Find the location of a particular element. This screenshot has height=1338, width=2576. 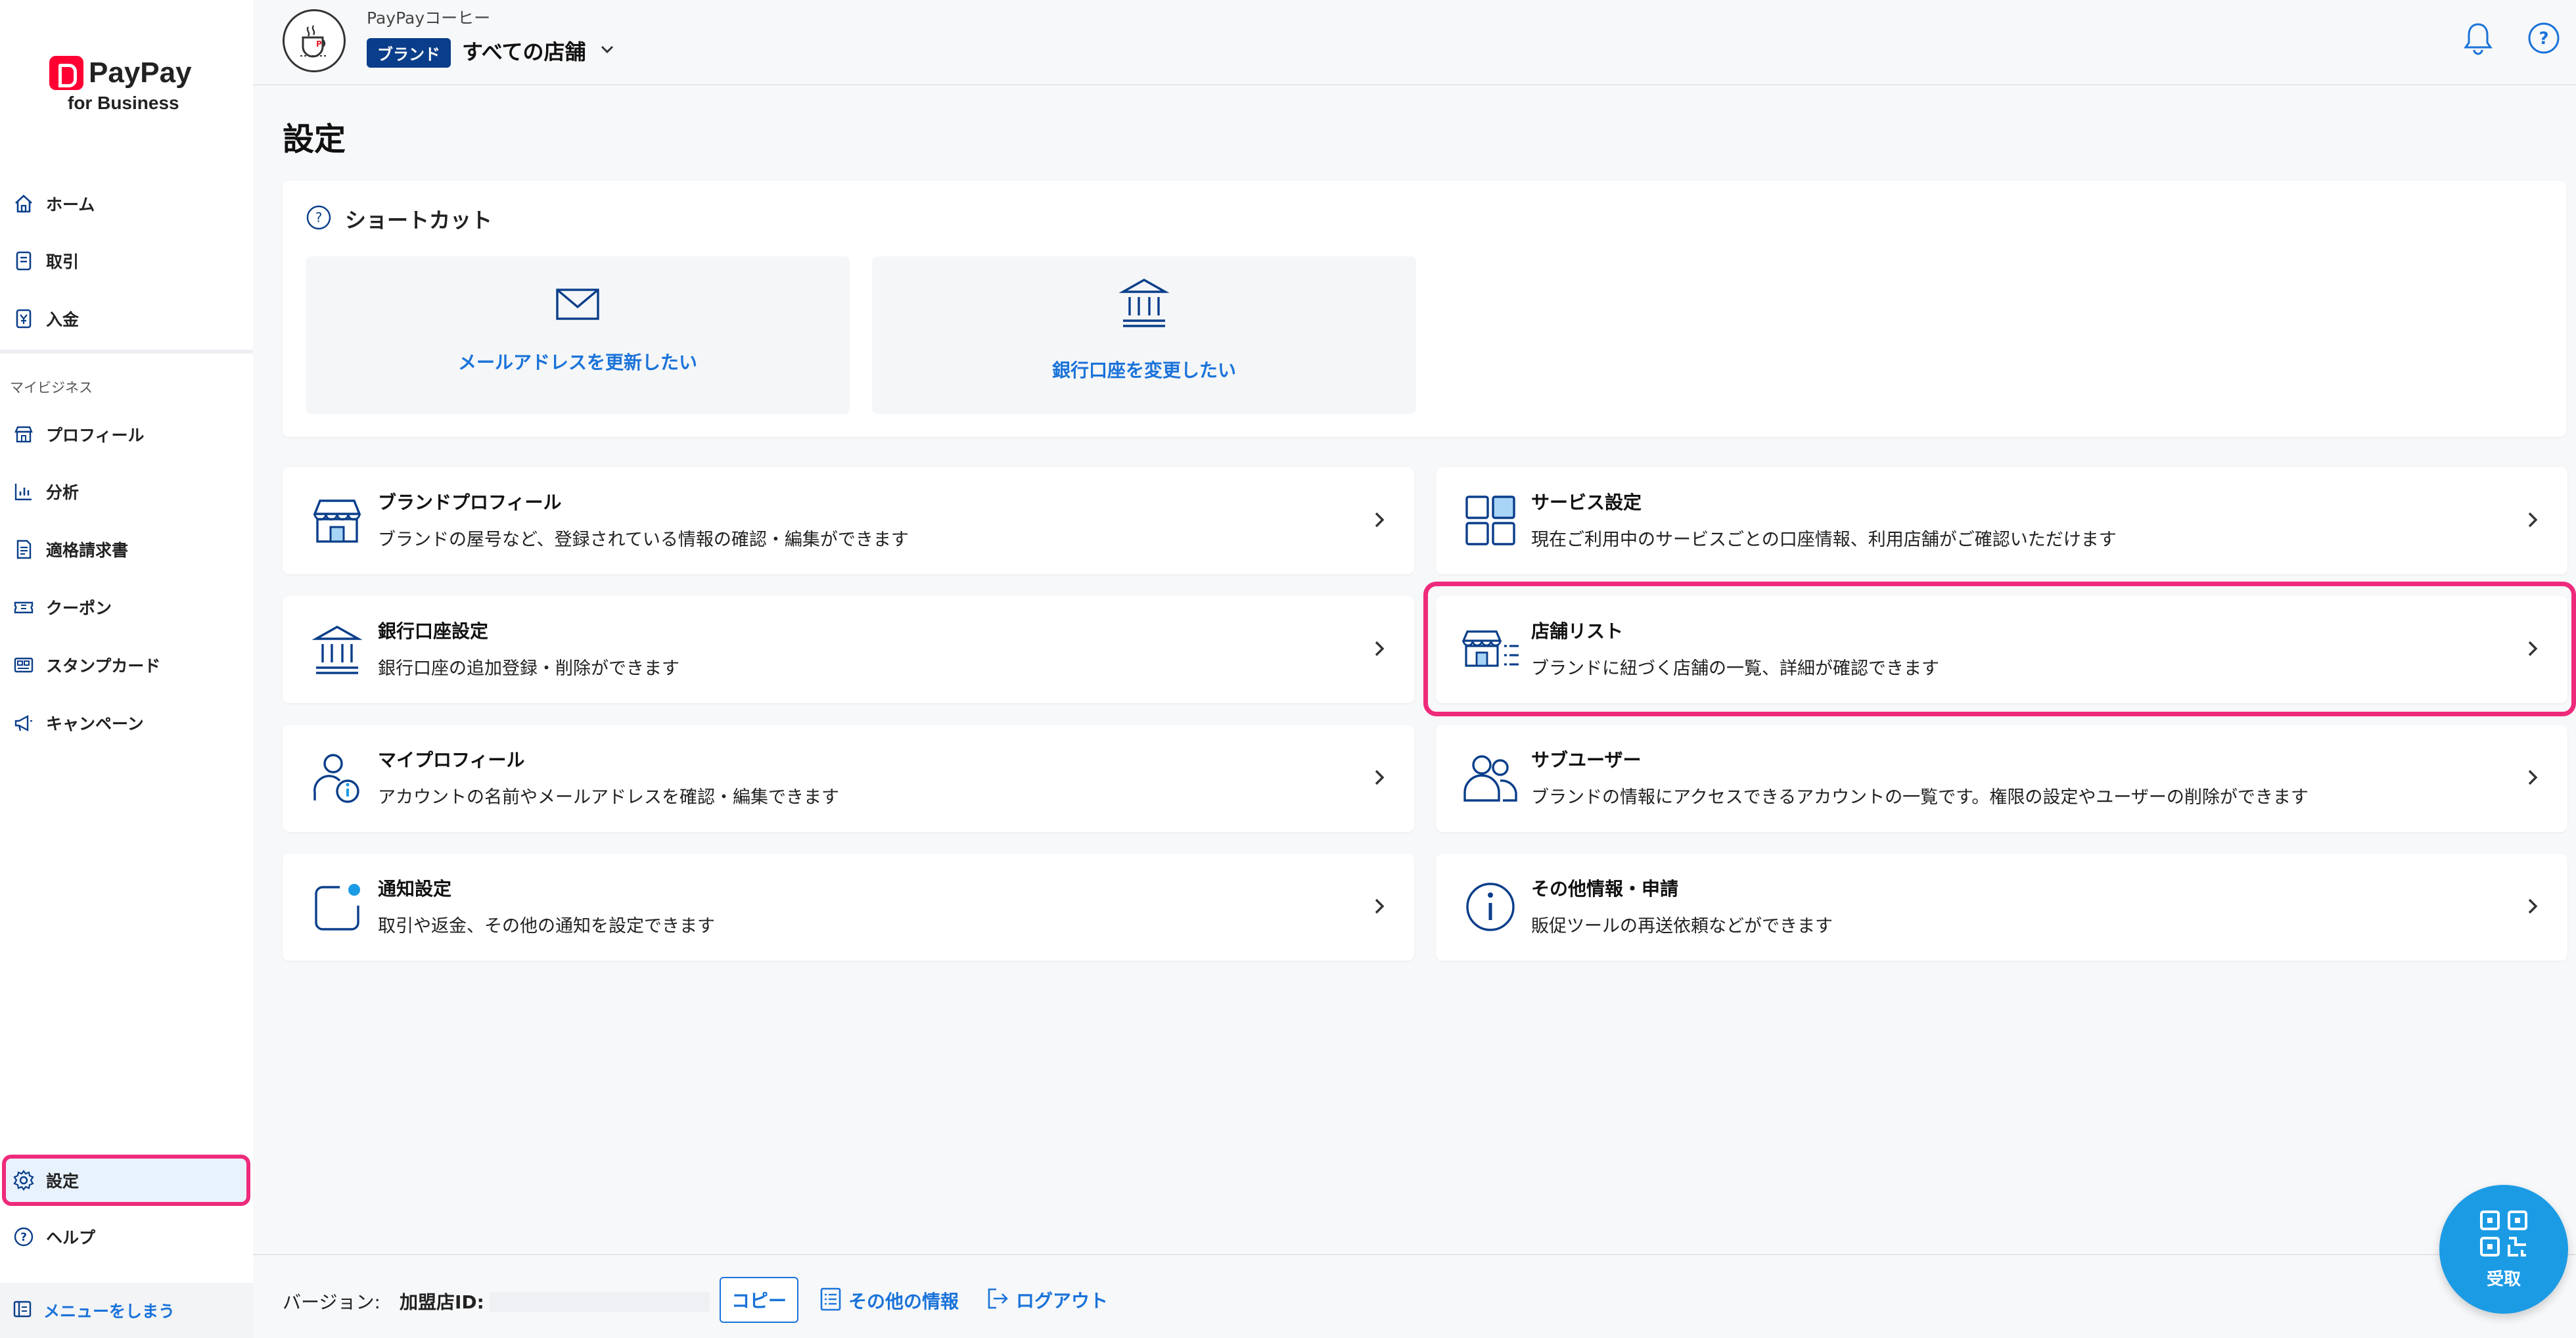

collapse-menu-label: メニューをしまう is located at coordinates (109, 1311).